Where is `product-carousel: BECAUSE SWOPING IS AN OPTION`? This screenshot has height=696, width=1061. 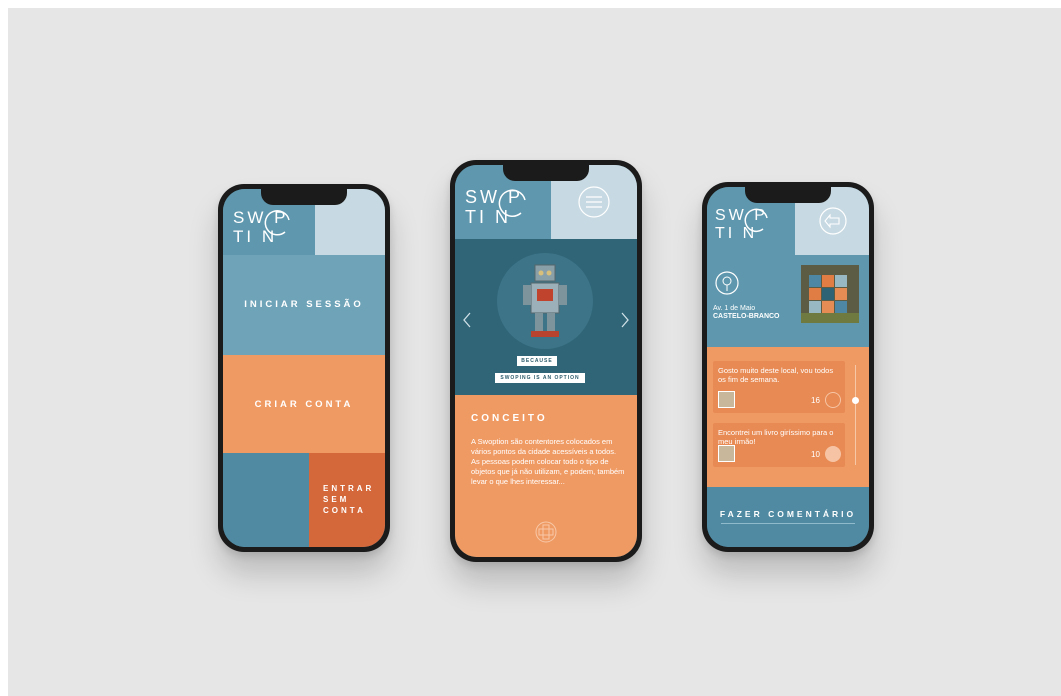 product-carousel: BECAUSE SWOPING IS AN OPTION is located at coordinates (546, 317).